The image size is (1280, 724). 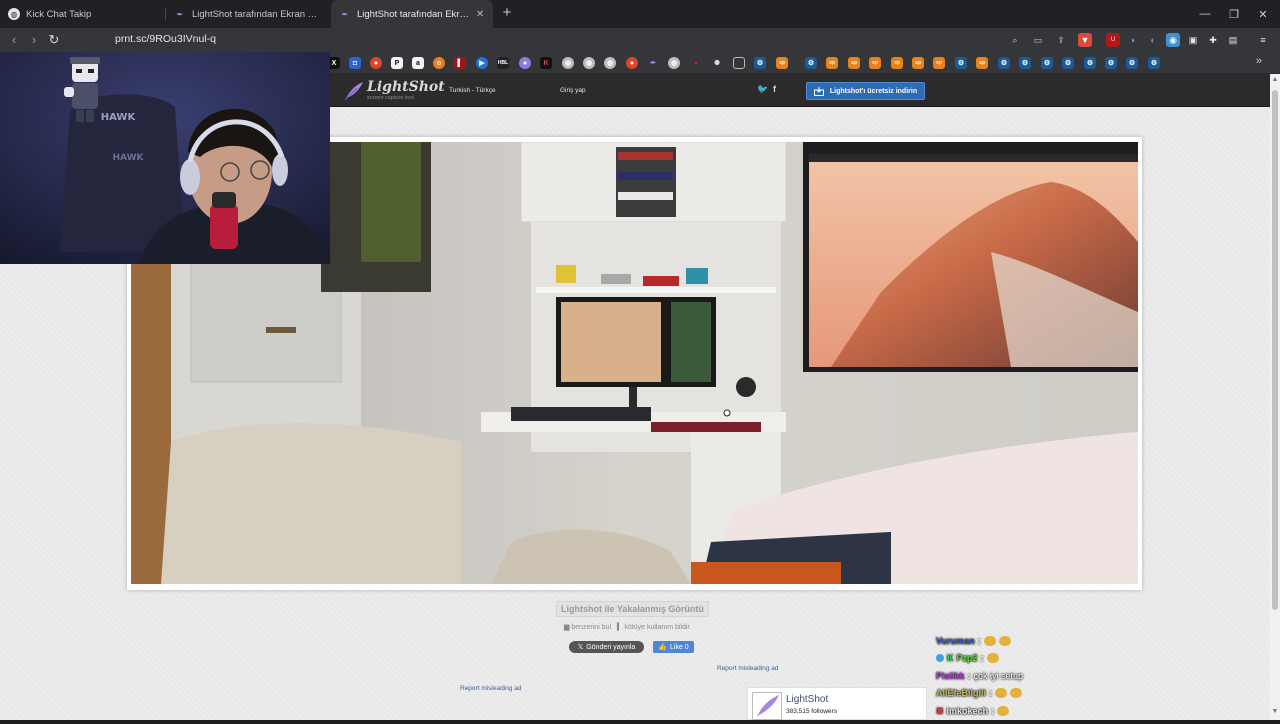 What do you see at coordinates (1153, 40) in the screenshot?
I see `extension-dim-icon: ◐` at bounding box center [1153, 40].